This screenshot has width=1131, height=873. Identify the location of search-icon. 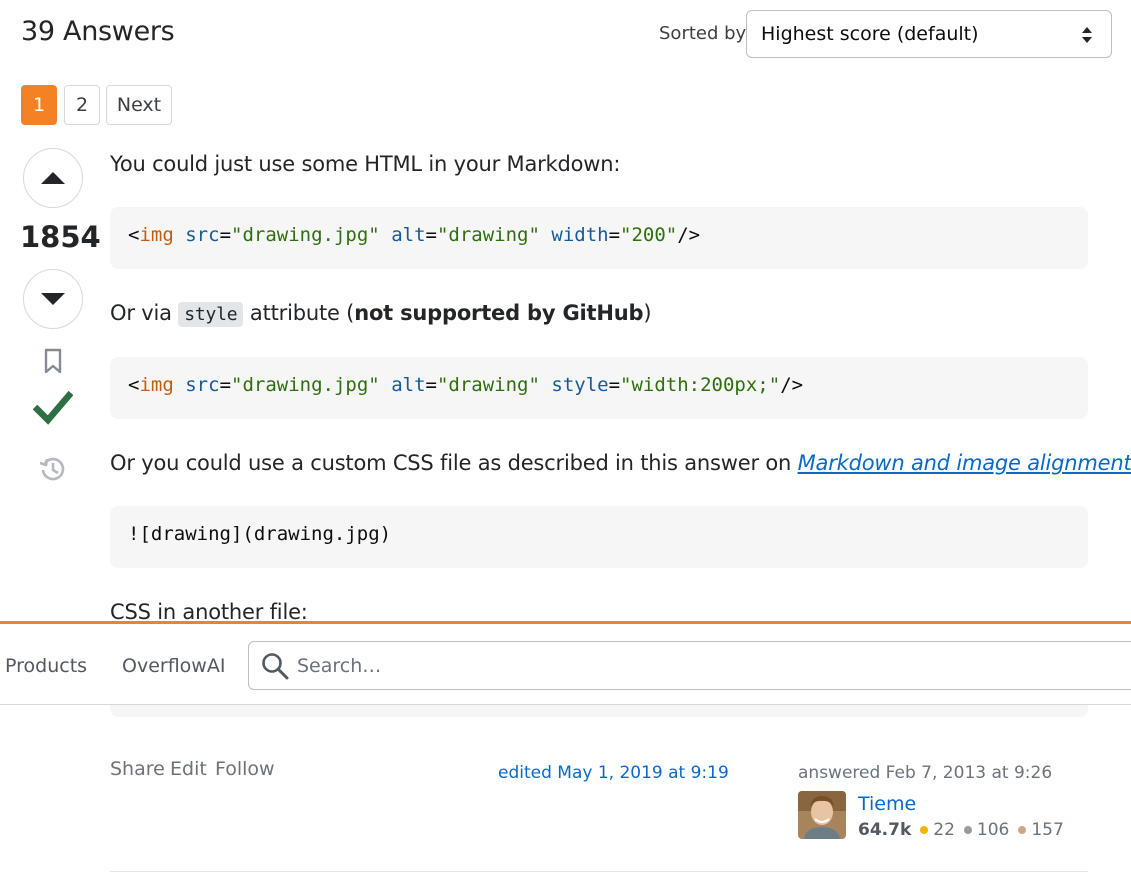
(275, 668).